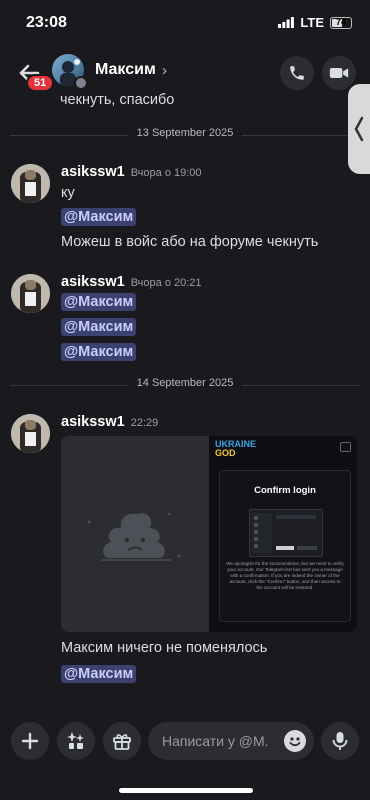 This screenshot has width=370, height=800. What do you see at coordinates (40, 83) in the screenshot?
I see `unread-badge: 51` at bounding box center [40, 83].